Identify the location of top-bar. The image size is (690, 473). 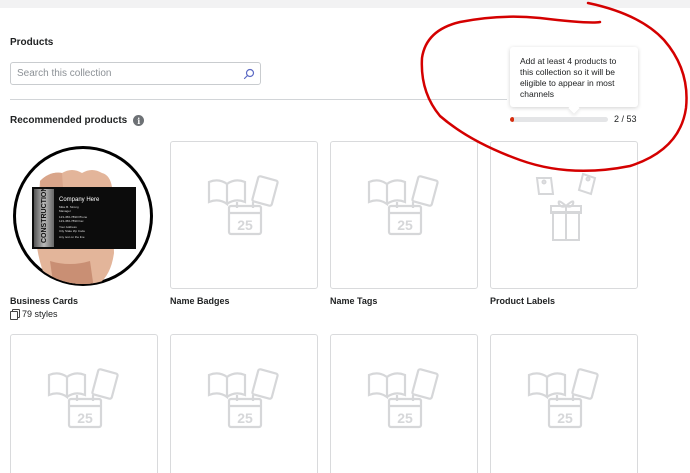
(345, 4).